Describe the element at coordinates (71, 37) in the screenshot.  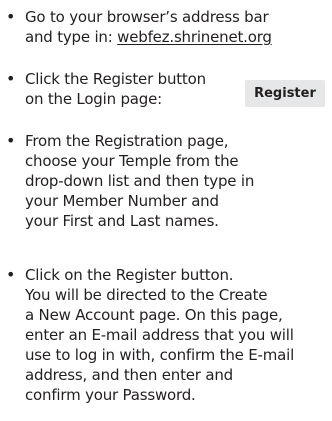
I see `instruction-line-prefix: and type in:` at that location.